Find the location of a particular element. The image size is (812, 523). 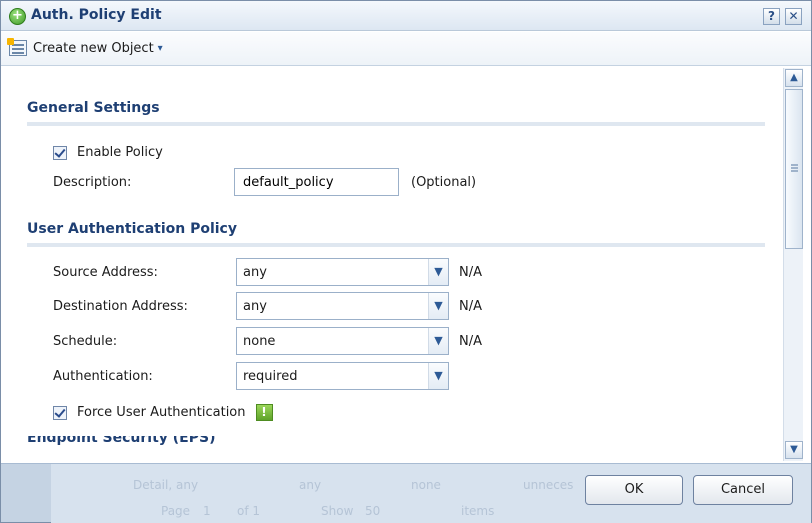

force-user-authentication-label: Force User Authentication is located at coordinates (161, 412).